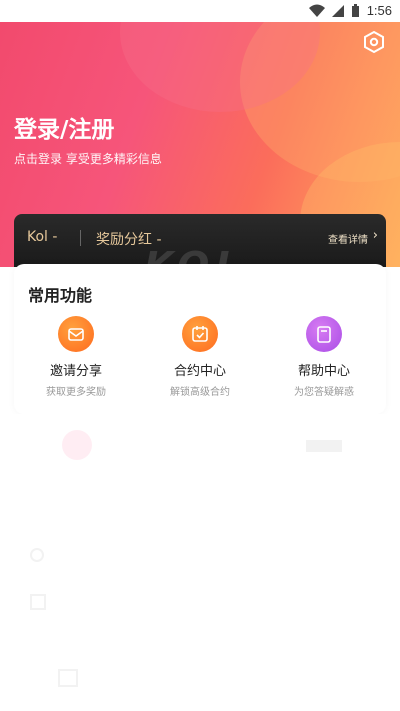  I want to click on chevron-right-icon: ›, so click(375, 235).